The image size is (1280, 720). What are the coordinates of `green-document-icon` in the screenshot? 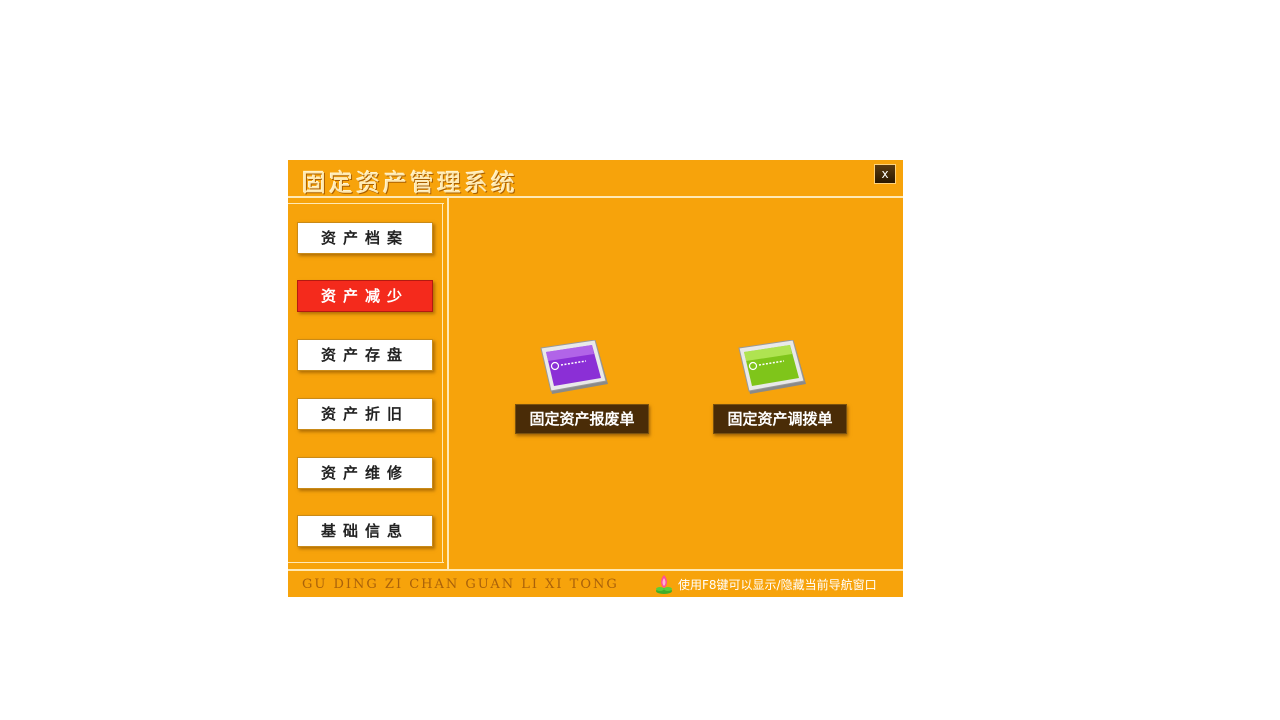 It's located at (772, 370).